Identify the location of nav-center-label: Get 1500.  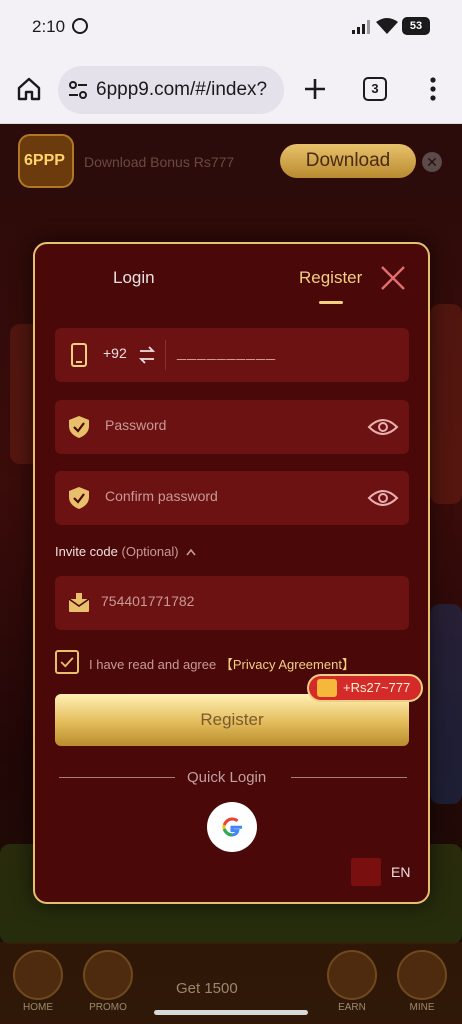
(207, 988).